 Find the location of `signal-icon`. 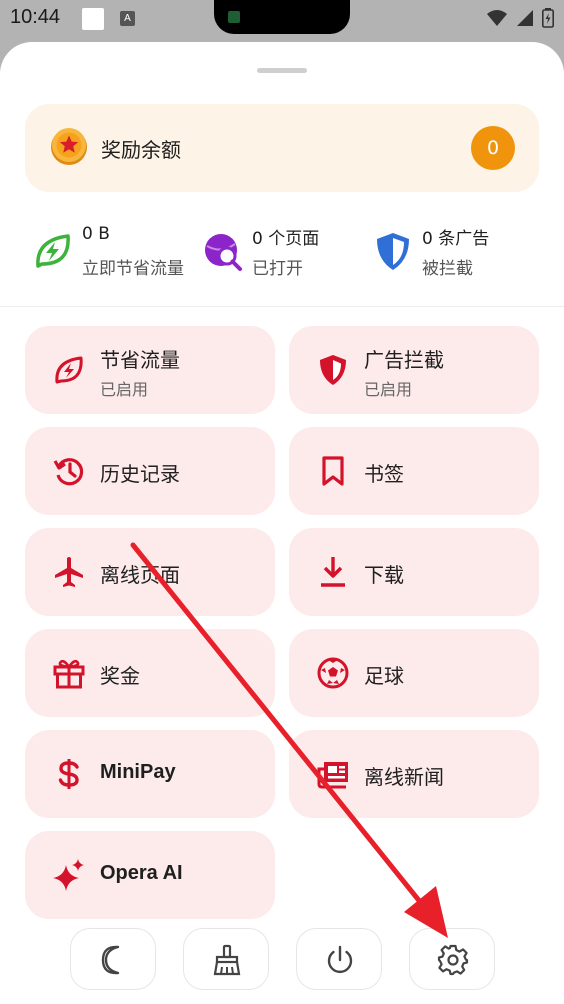

signal-icon is located at coordinates (525, 18).